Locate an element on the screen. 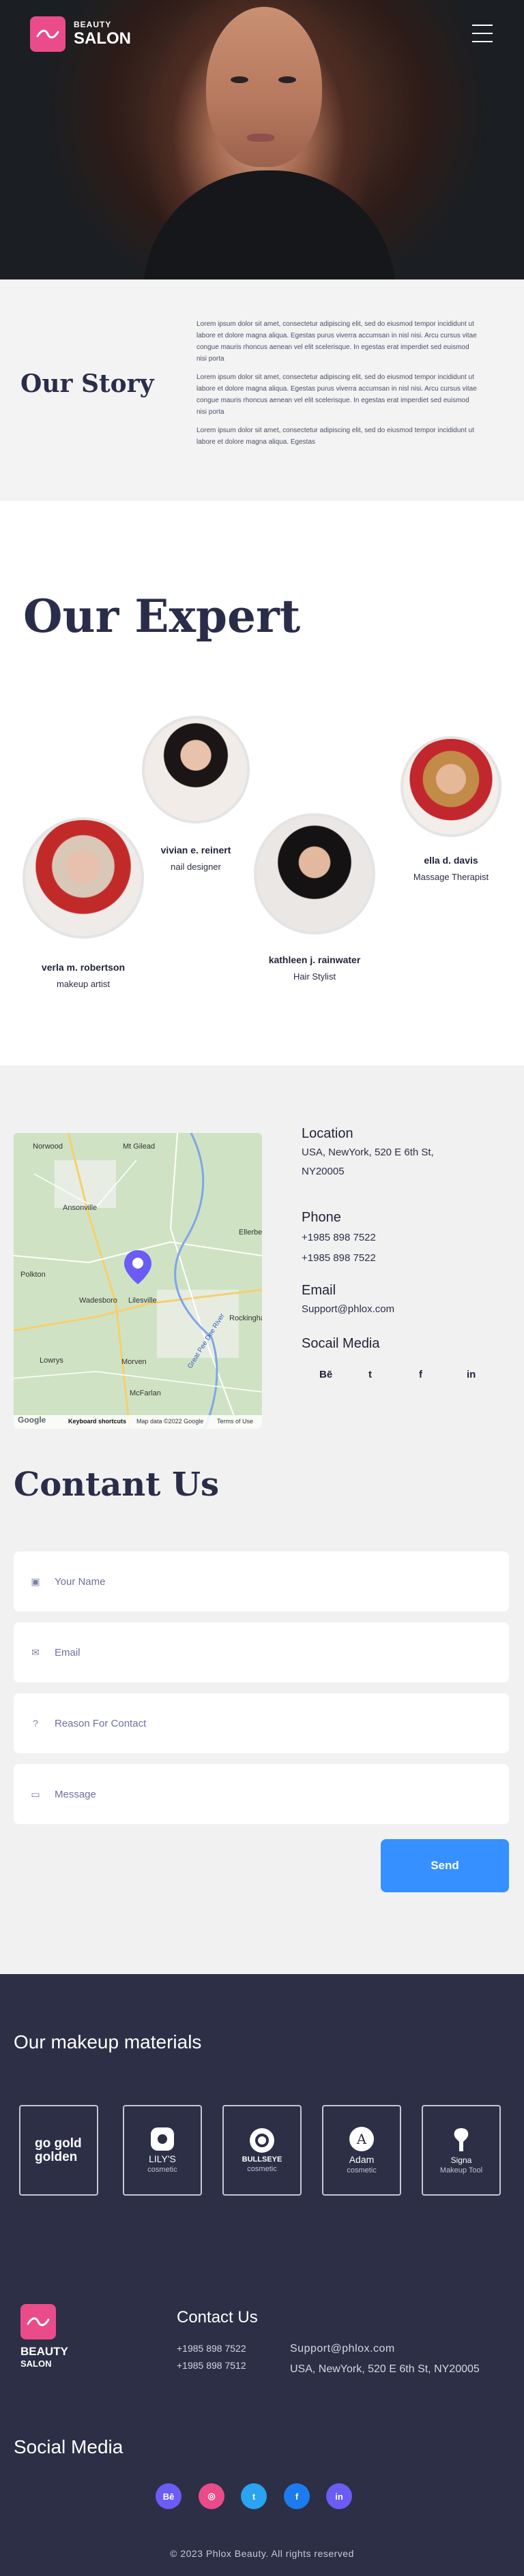 This screenshot has width=524, height=2576. expert-name: vivian e. reinert is located at coordinates (195, 850).